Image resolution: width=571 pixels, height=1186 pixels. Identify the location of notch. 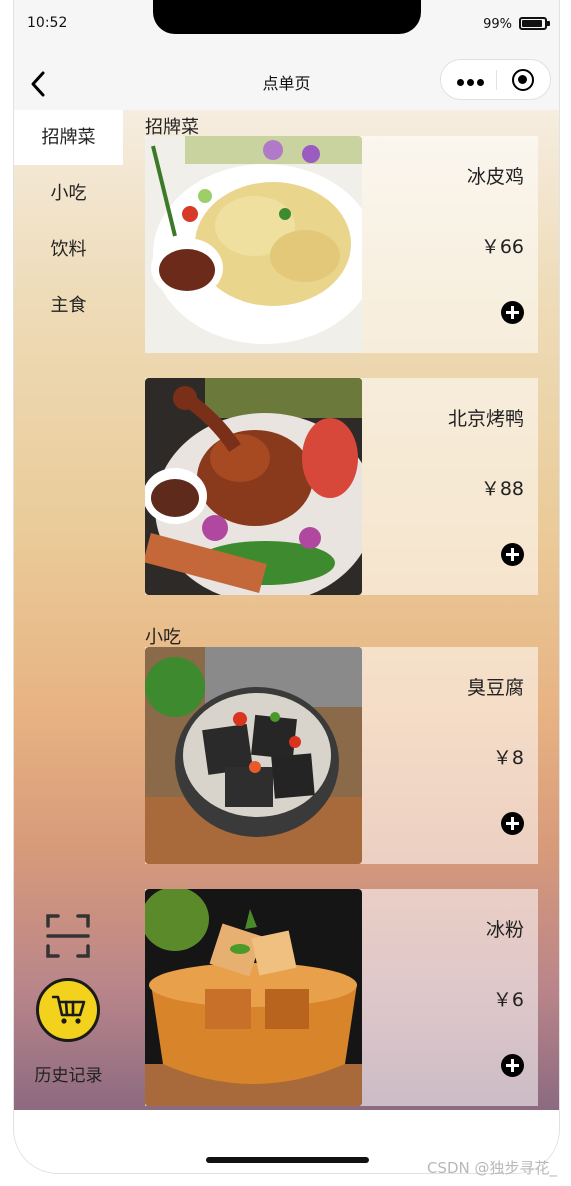
(287, 17).